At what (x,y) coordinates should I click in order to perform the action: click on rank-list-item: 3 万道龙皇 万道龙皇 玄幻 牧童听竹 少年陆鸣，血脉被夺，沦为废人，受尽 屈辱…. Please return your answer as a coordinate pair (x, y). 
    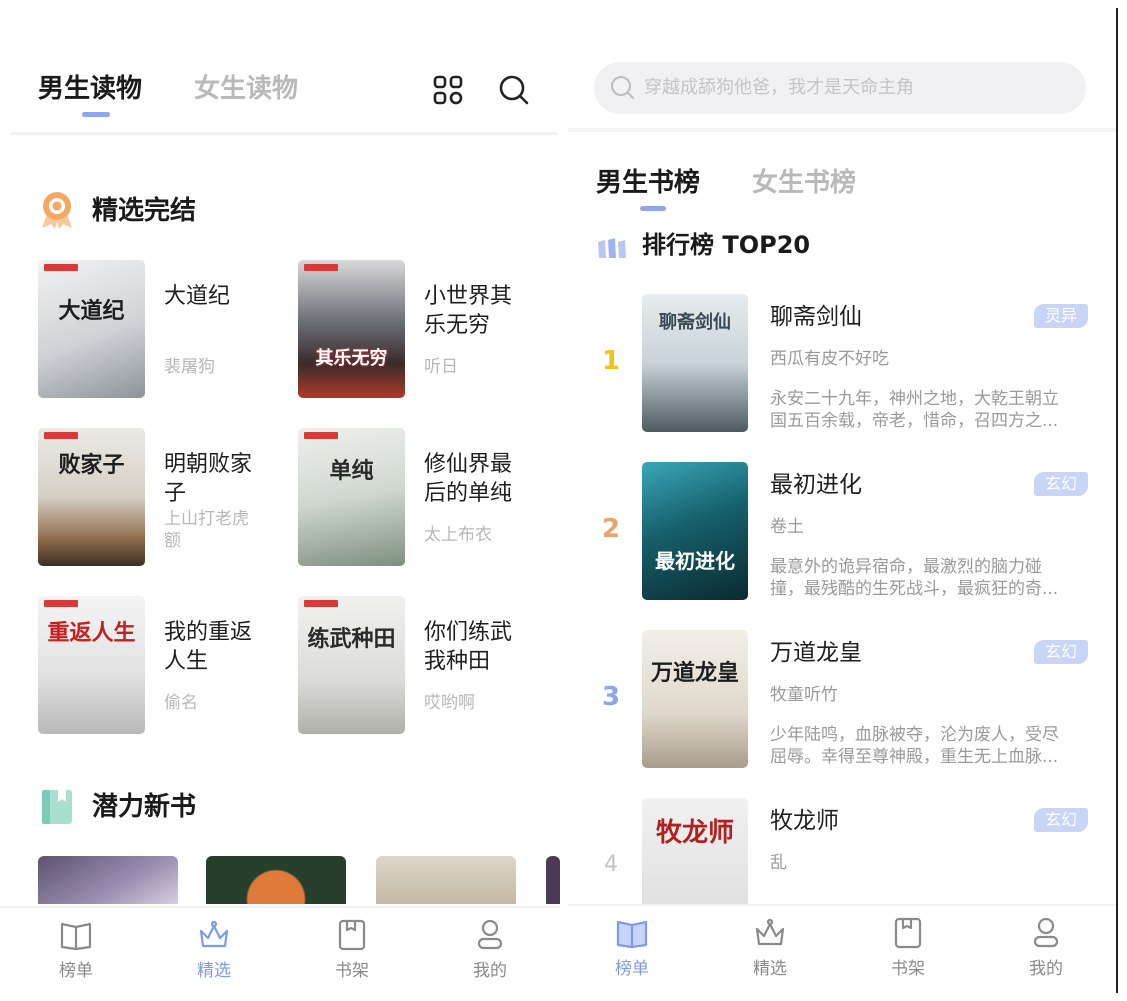
    Looking at the image, I should click on (842, 705).